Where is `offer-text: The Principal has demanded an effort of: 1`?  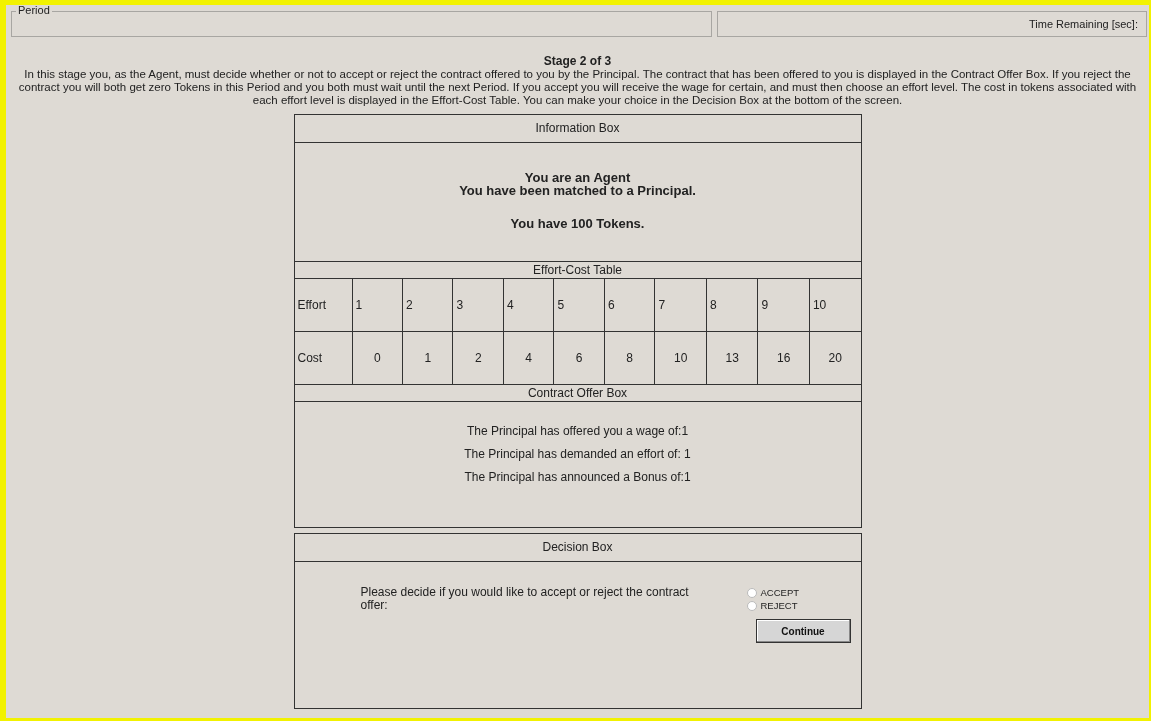
offer-text: The Principal has demanded an effort of: 1 is located at coordinates (577, 454).